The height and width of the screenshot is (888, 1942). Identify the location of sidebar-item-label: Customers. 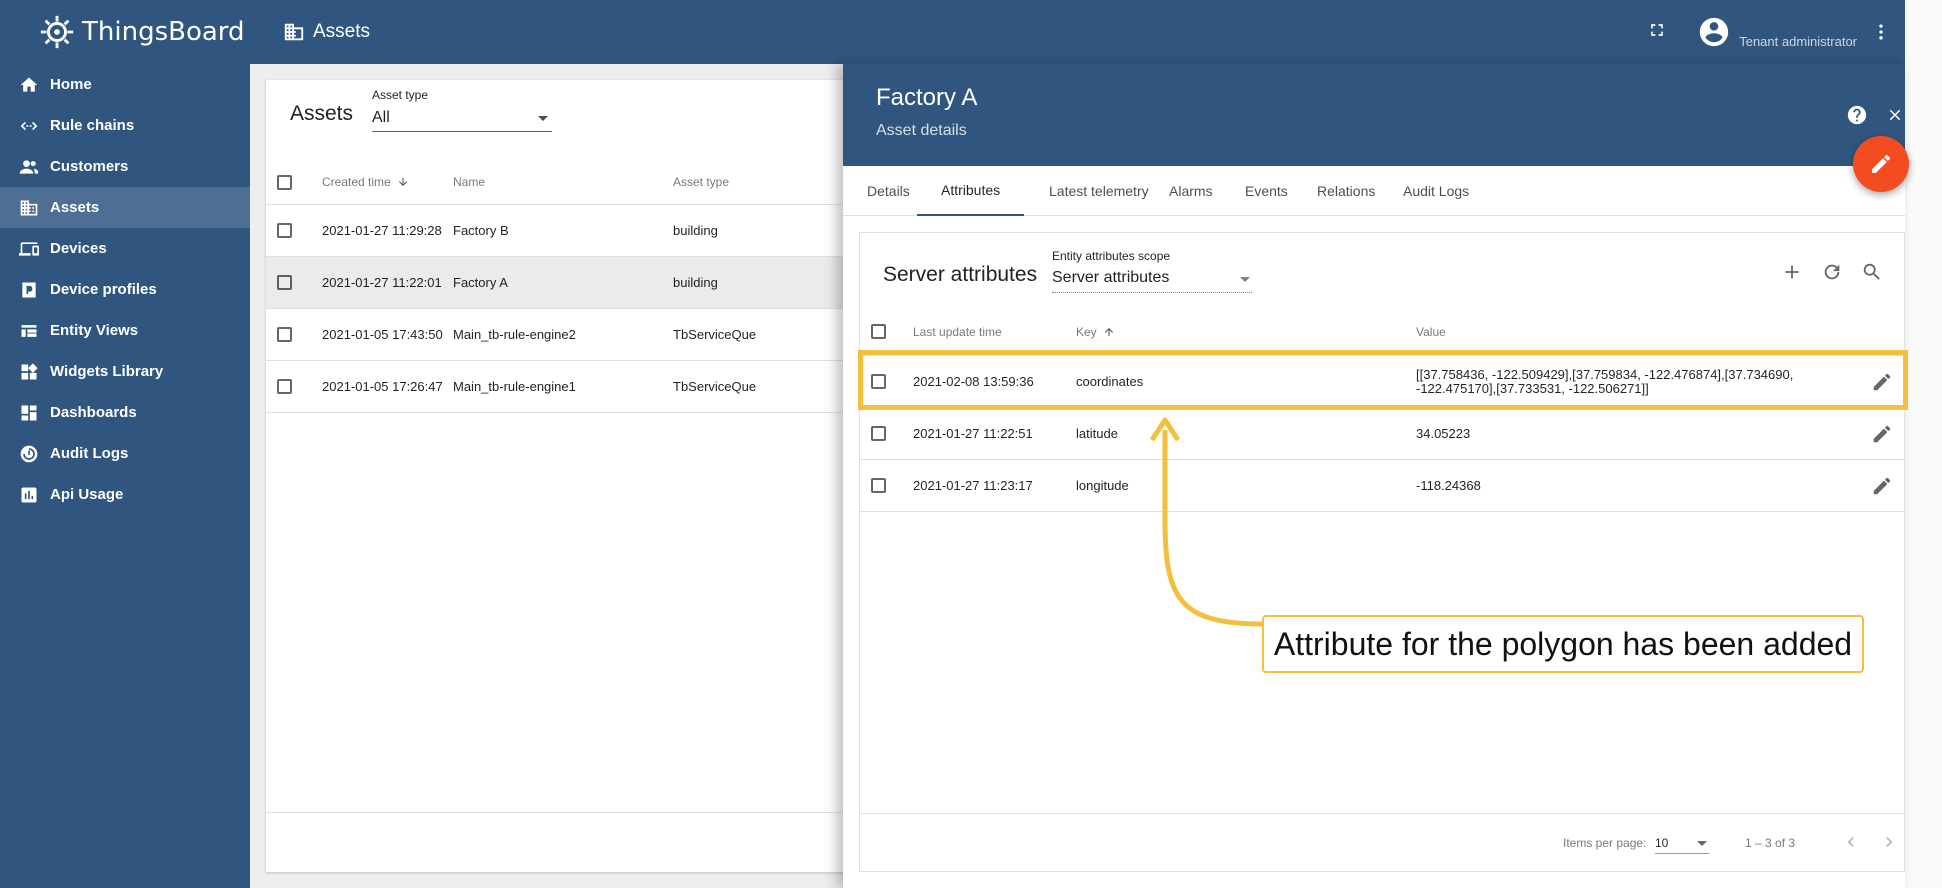
(89, 166).